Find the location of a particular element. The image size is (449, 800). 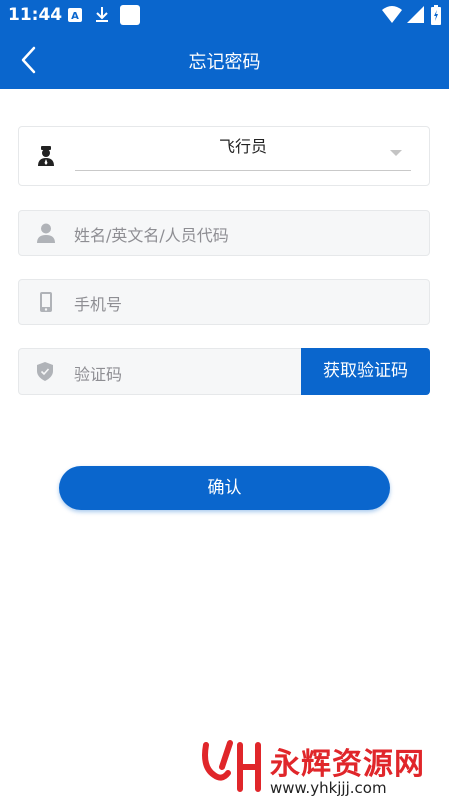

code-input: 验证码 获取验证码 is located at coordinates (224, 371).